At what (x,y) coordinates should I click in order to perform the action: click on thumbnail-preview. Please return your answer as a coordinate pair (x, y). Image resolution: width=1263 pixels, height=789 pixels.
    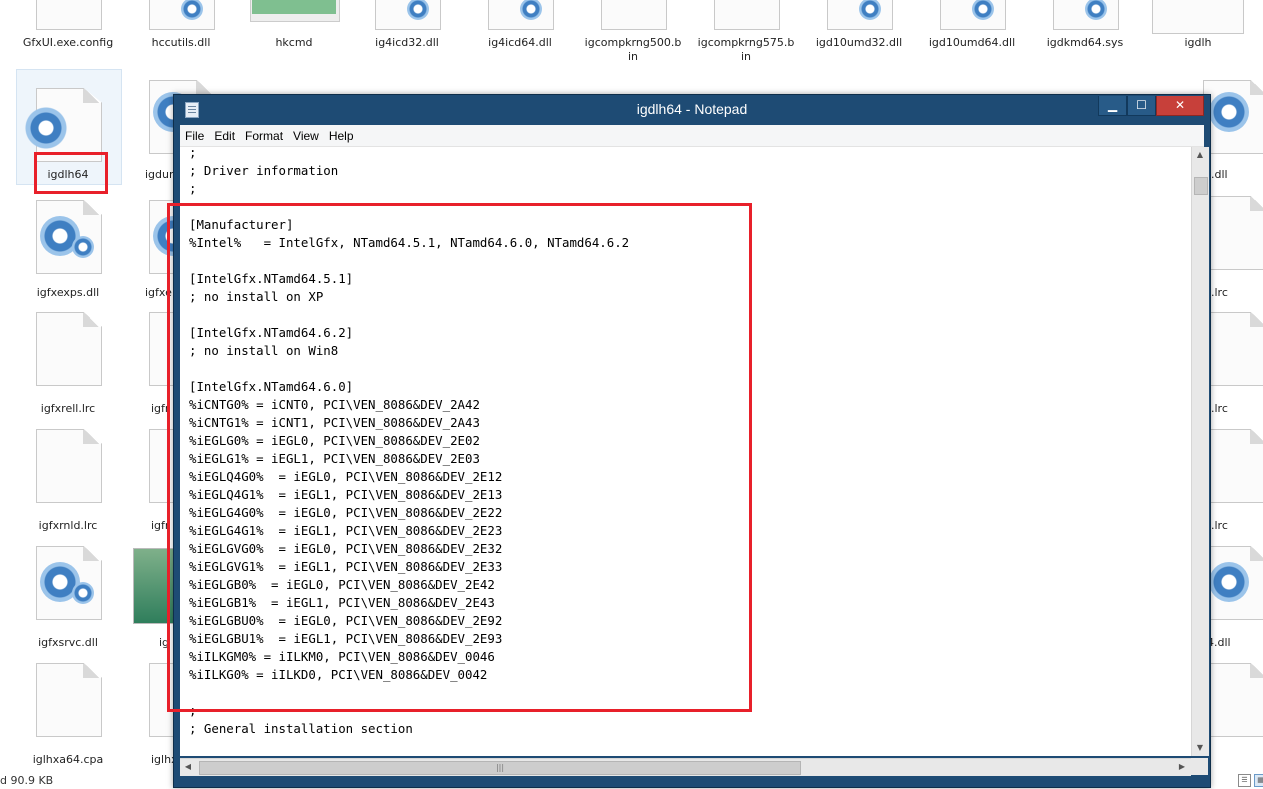
    Looking at the image, I should click on (294, 7).